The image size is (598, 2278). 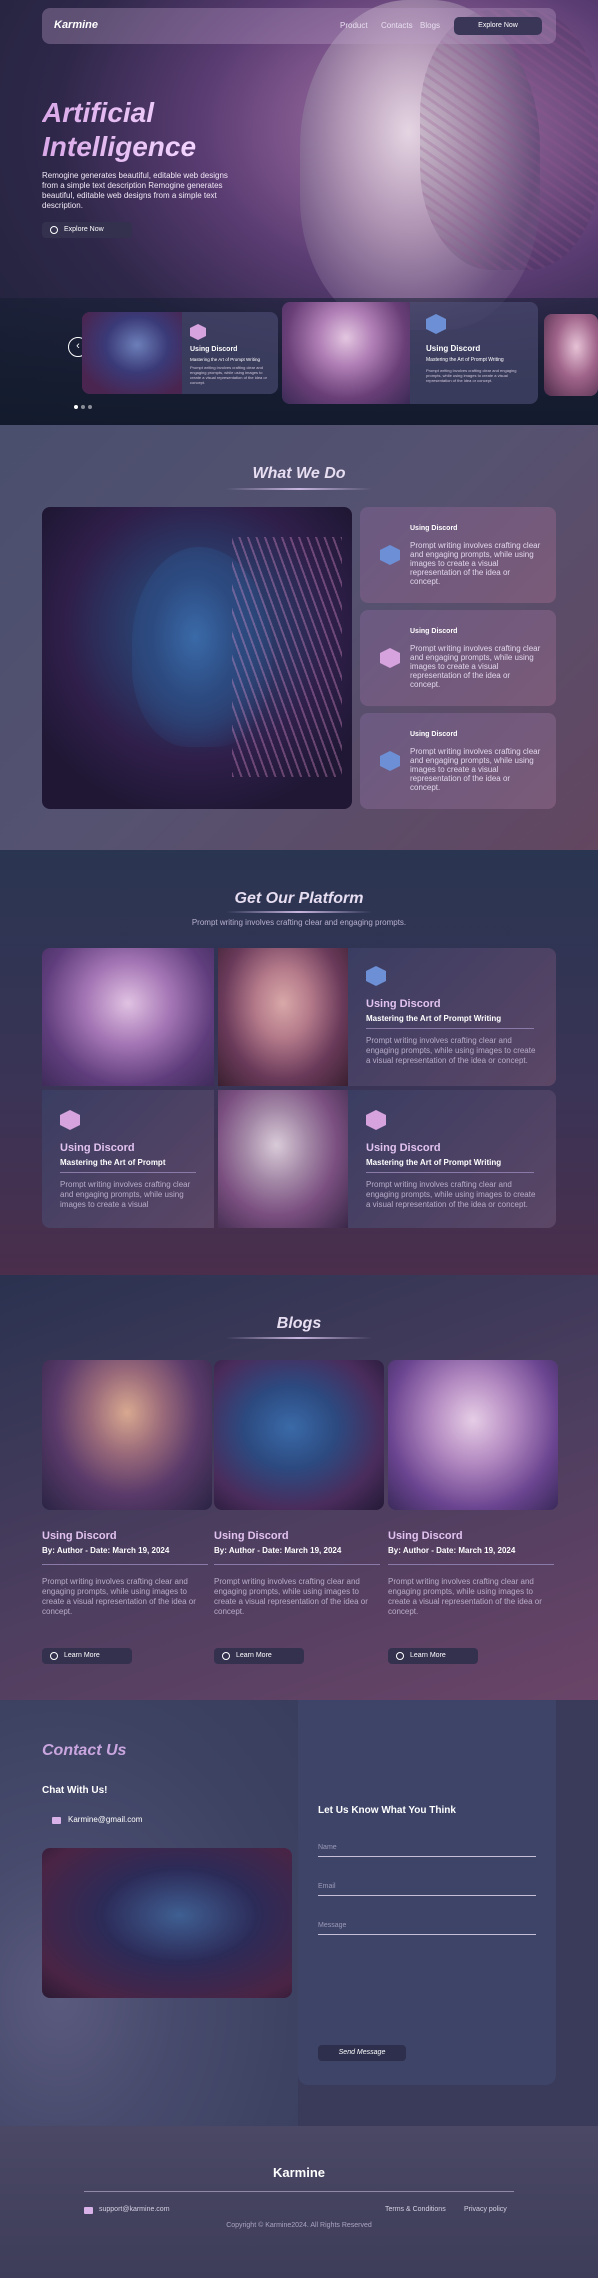 I want to click on chat-title: Chat With Us!, so click(x=75, y=1790).